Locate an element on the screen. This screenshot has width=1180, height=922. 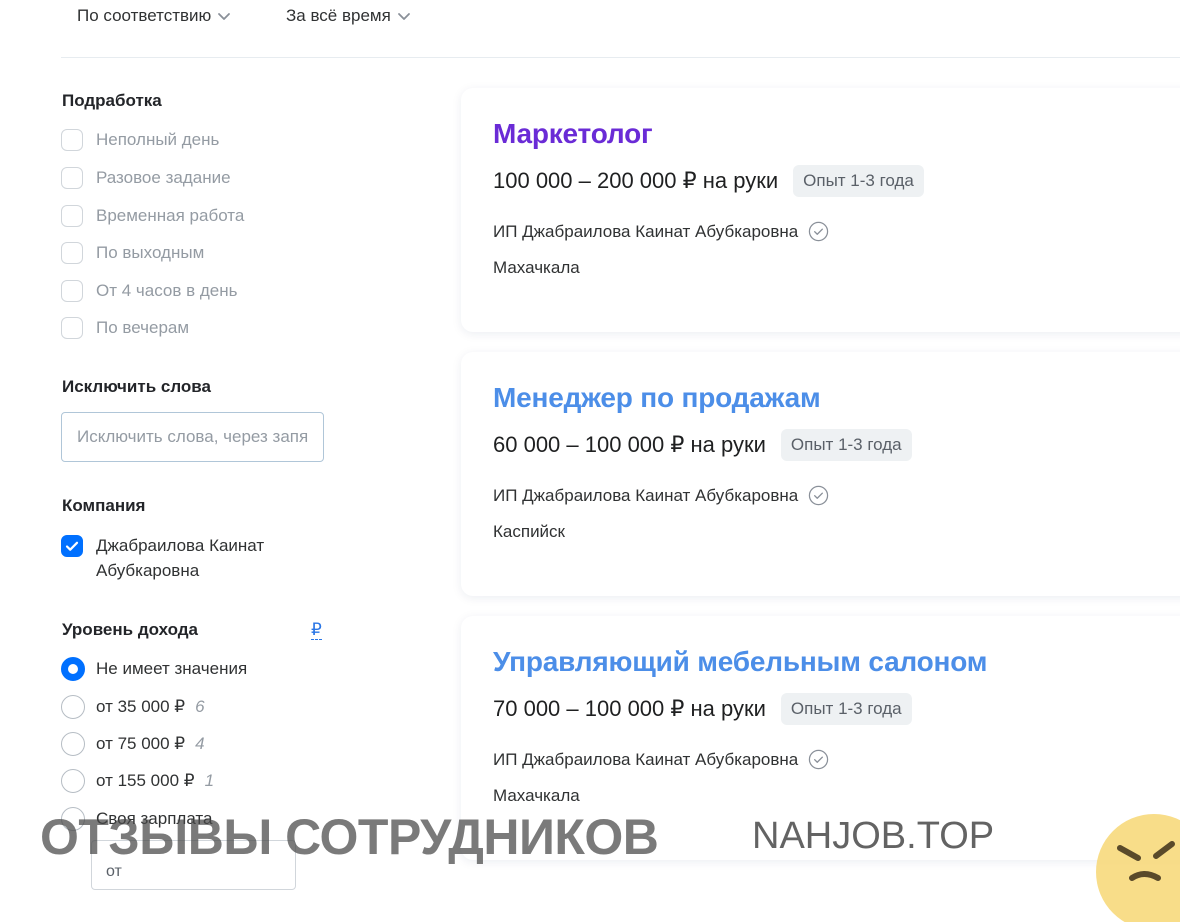
company-option-label: Джабраилова Каинат Абубкаровна is located at coordinates (180, 558).